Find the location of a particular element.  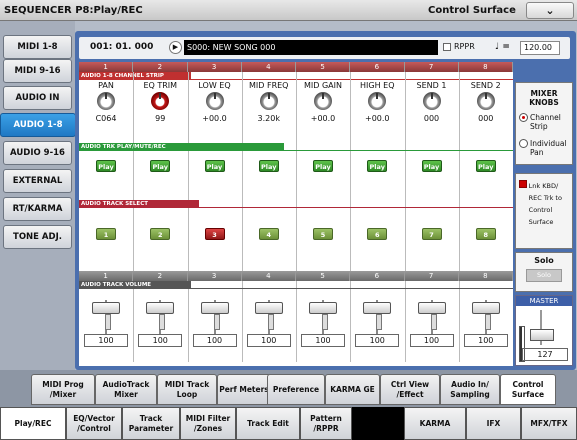

play-button-3: Play is located at coordinates (214, 166).